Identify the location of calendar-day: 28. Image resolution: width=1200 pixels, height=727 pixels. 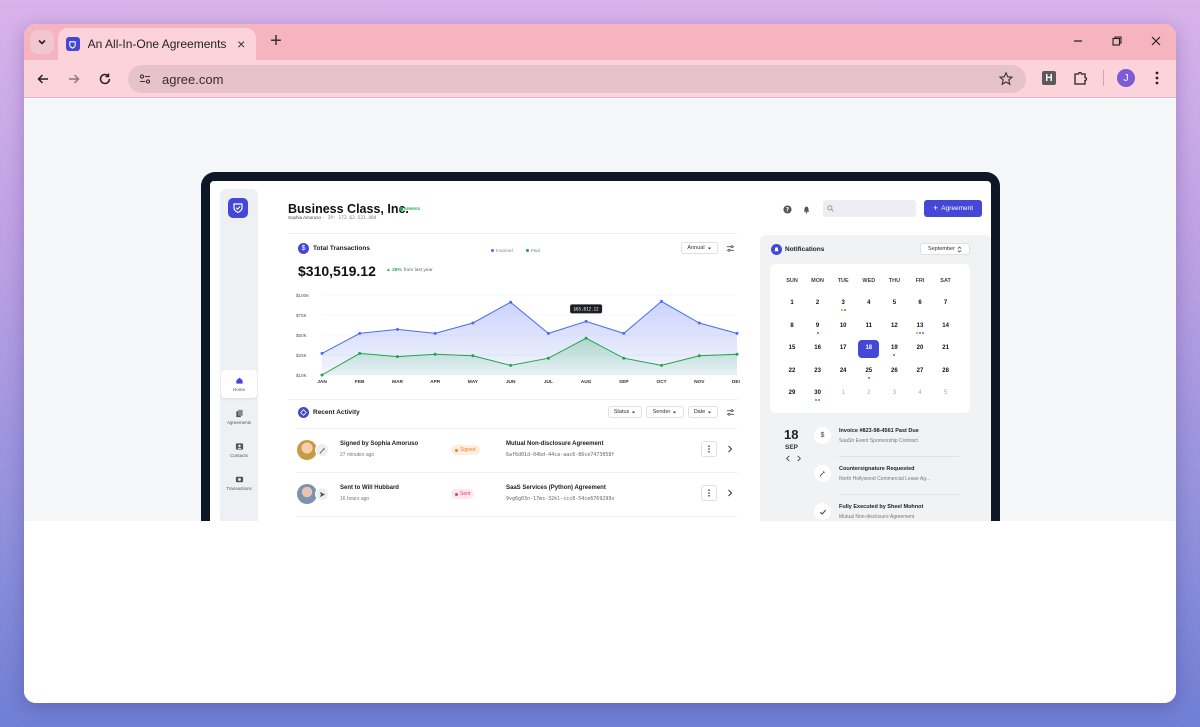
(946, 371).